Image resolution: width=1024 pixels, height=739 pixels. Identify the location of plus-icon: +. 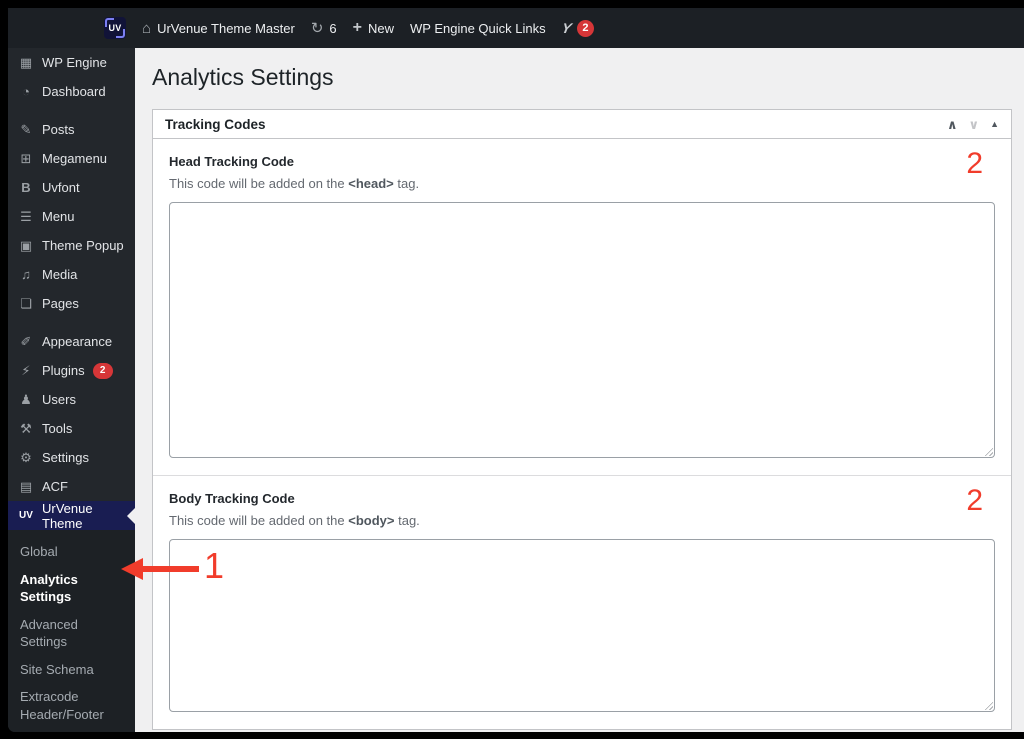
(357, 27).